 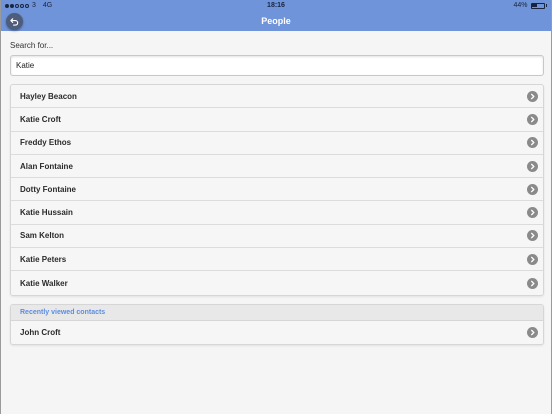 I want to click on page-title: People, so click(x=276, y=21).